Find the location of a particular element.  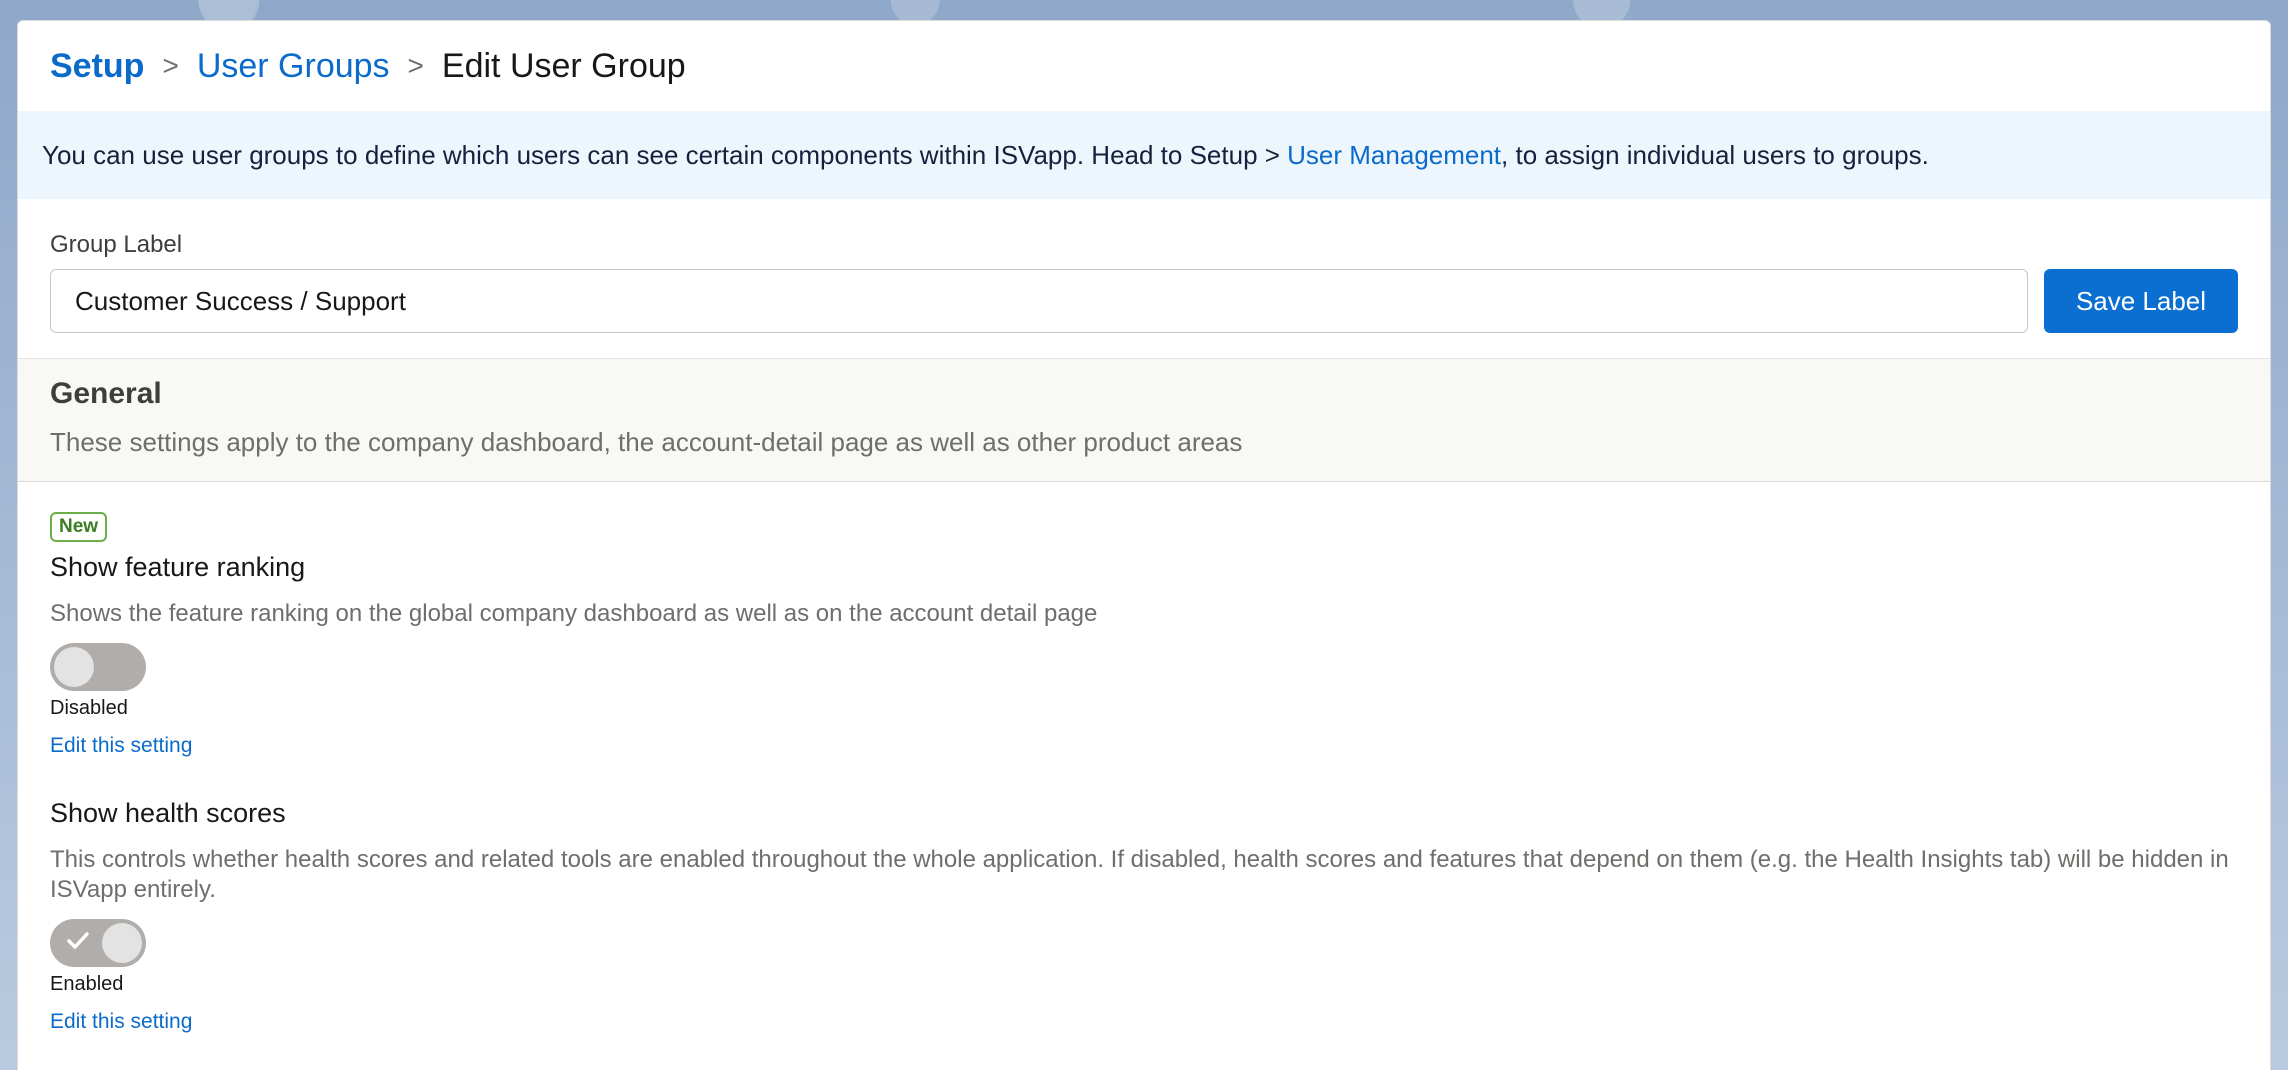

group-label-field-label: Group Label is located at coordinates (116, 244).